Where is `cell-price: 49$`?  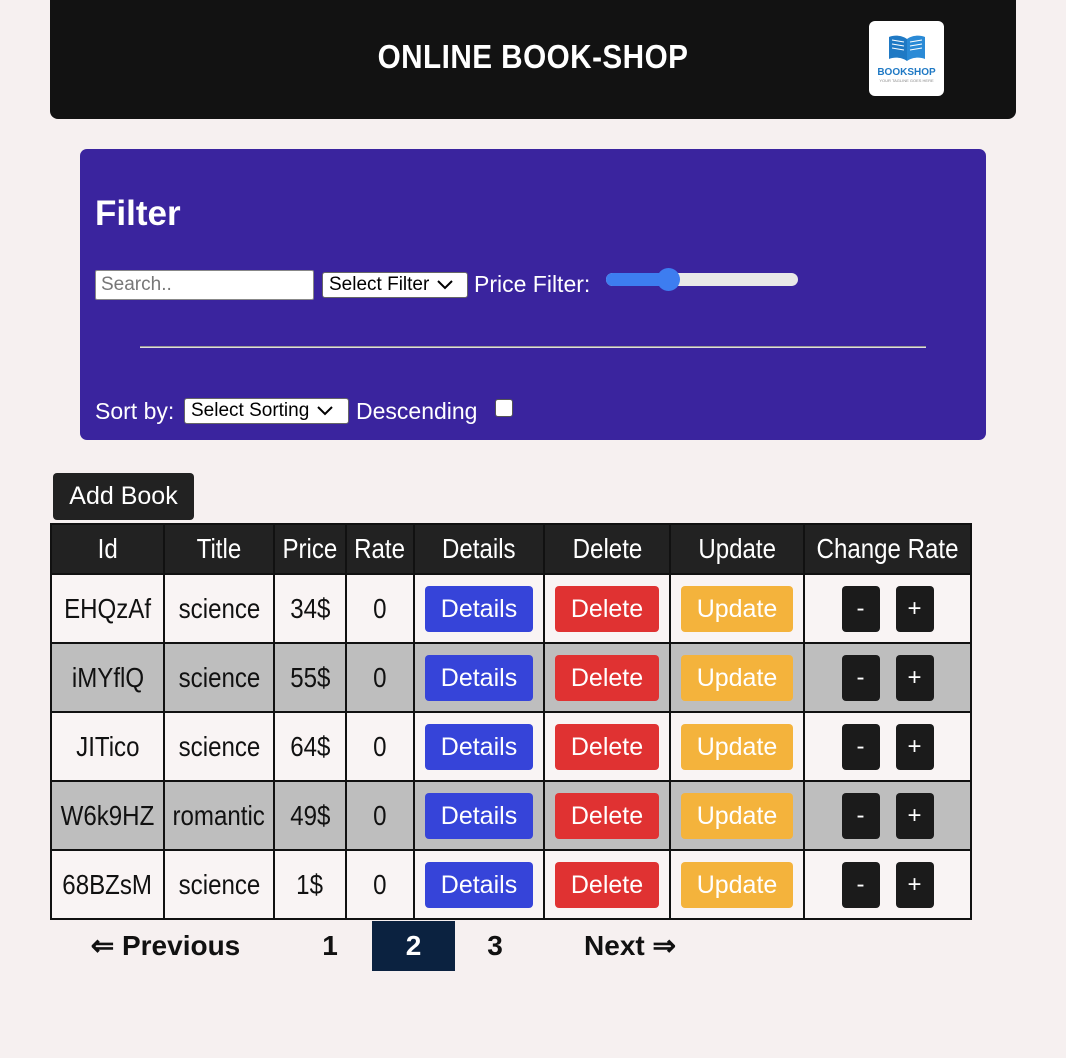 cell-price: 49$ is located at coordinates (310, 815).